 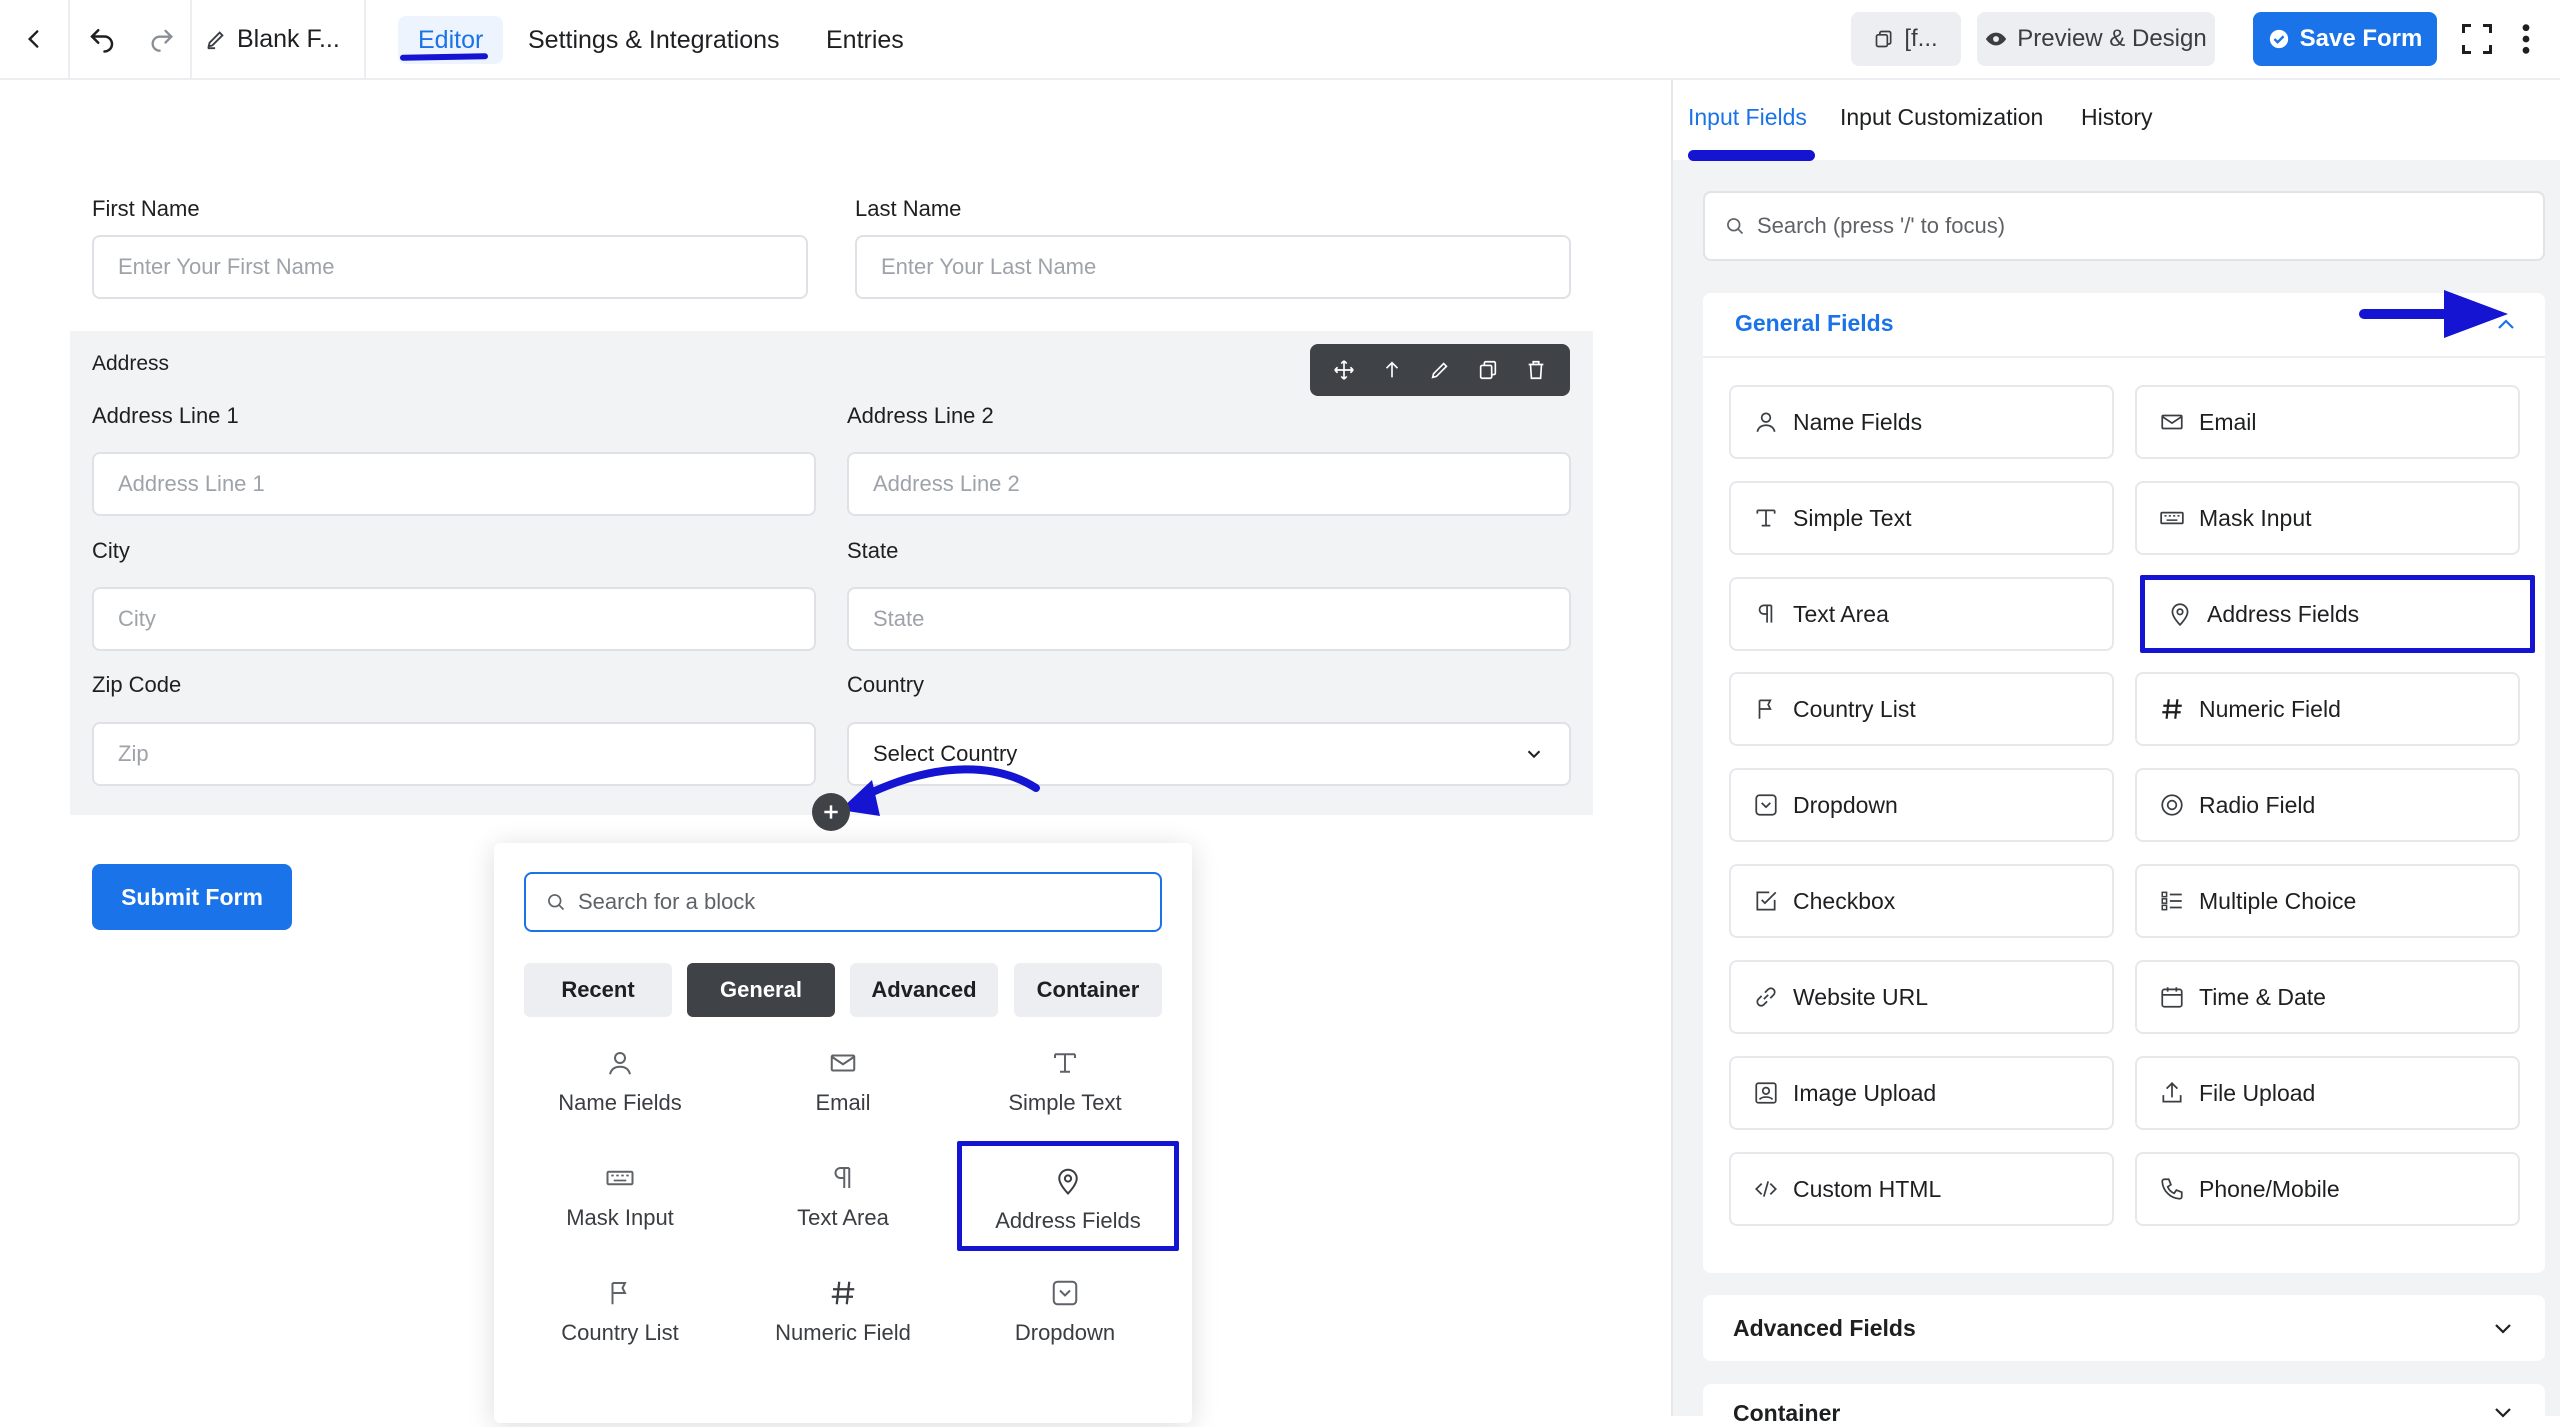 What do you see at coordinates (2327, 805) in the screenshot?
I see `field-radio-field: Radio Field` at bounding box center [2327, 805].